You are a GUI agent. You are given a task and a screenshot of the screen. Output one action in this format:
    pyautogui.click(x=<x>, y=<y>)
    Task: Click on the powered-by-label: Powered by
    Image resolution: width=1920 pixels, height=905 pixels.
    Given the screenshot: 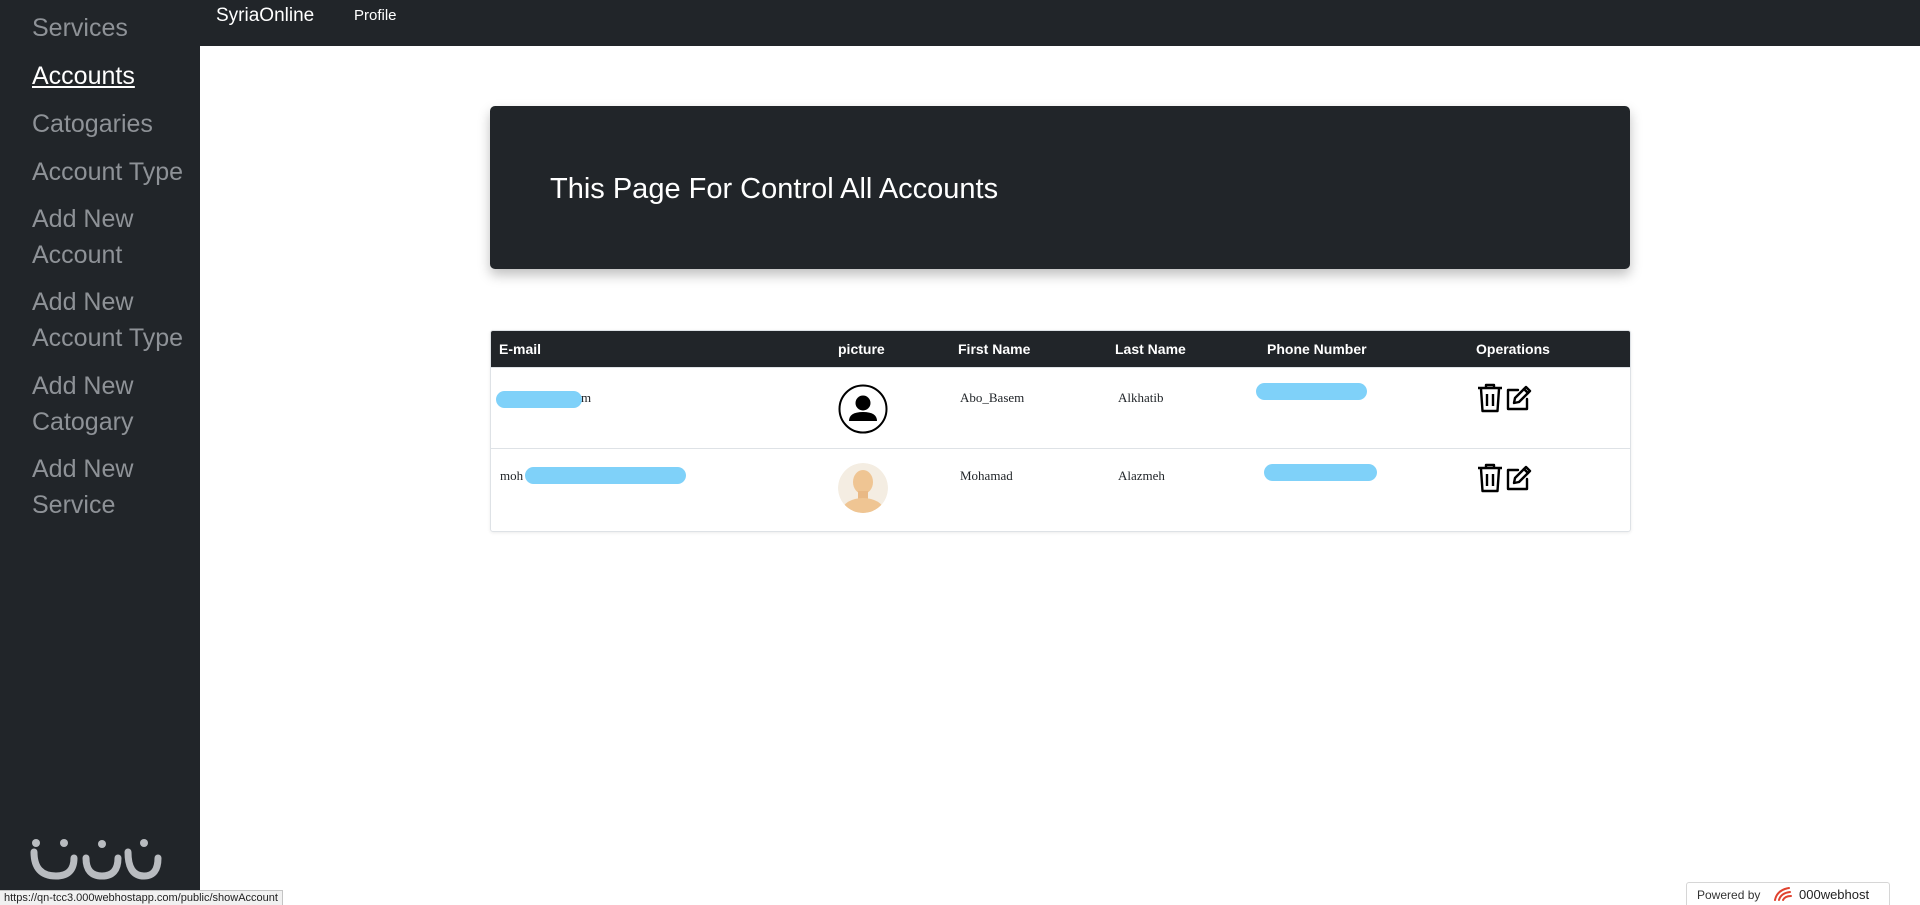 What is the action you would take?
    pyautogui.click(x=1729, y=895)
    